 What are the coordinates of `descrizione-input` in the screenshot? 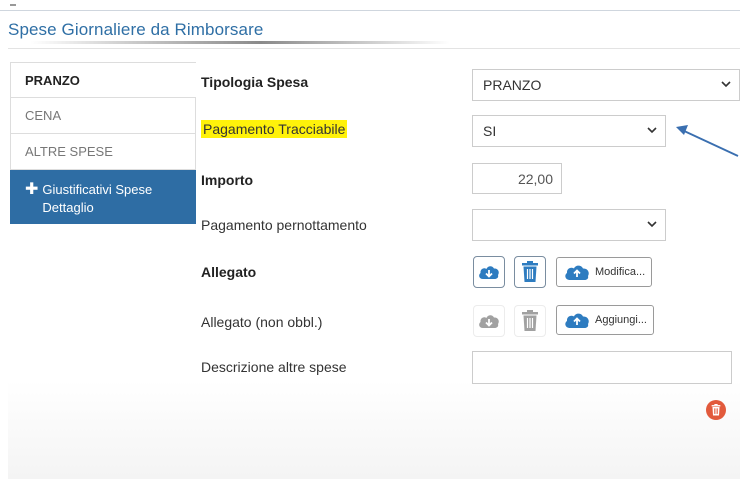 It's located at (602, 367).